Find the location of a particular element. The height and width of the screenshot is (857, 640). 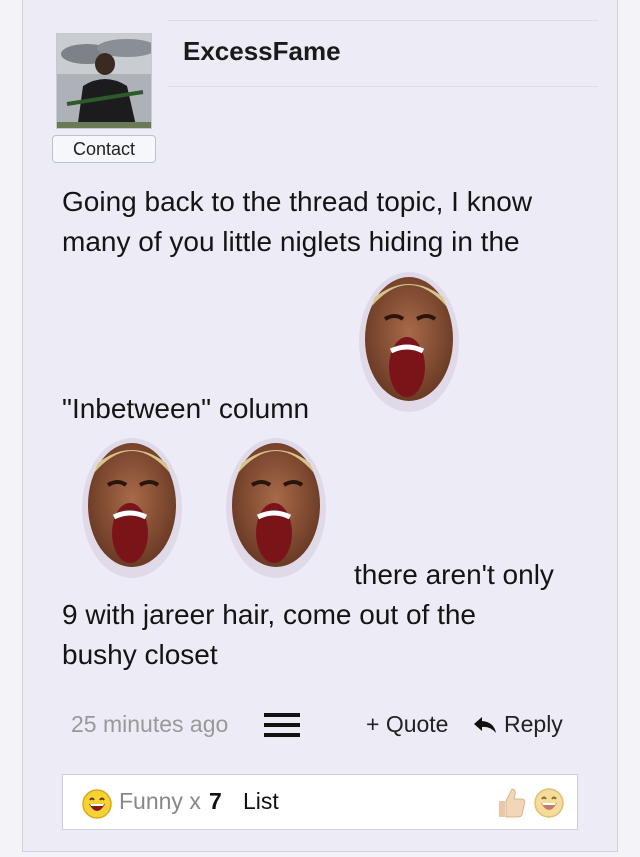

thumbs-up-icon is located at coordinates (511, 802).